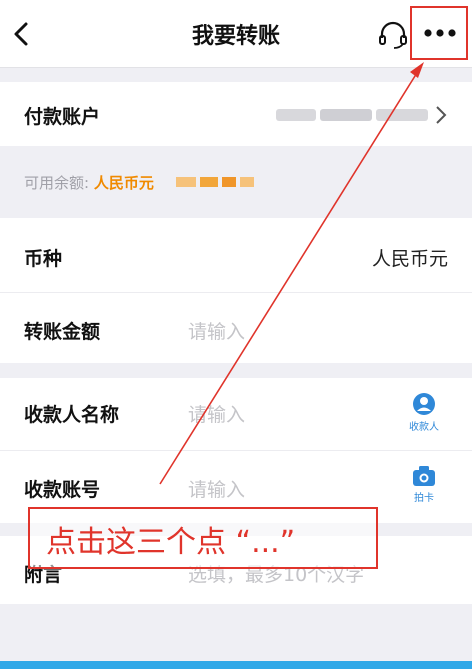 The width and height of the screenshot is (472, 669). Describe the element at coordinates (424, 427) in the screenshot. I see `payee-book-caption: 收款人` at that location.